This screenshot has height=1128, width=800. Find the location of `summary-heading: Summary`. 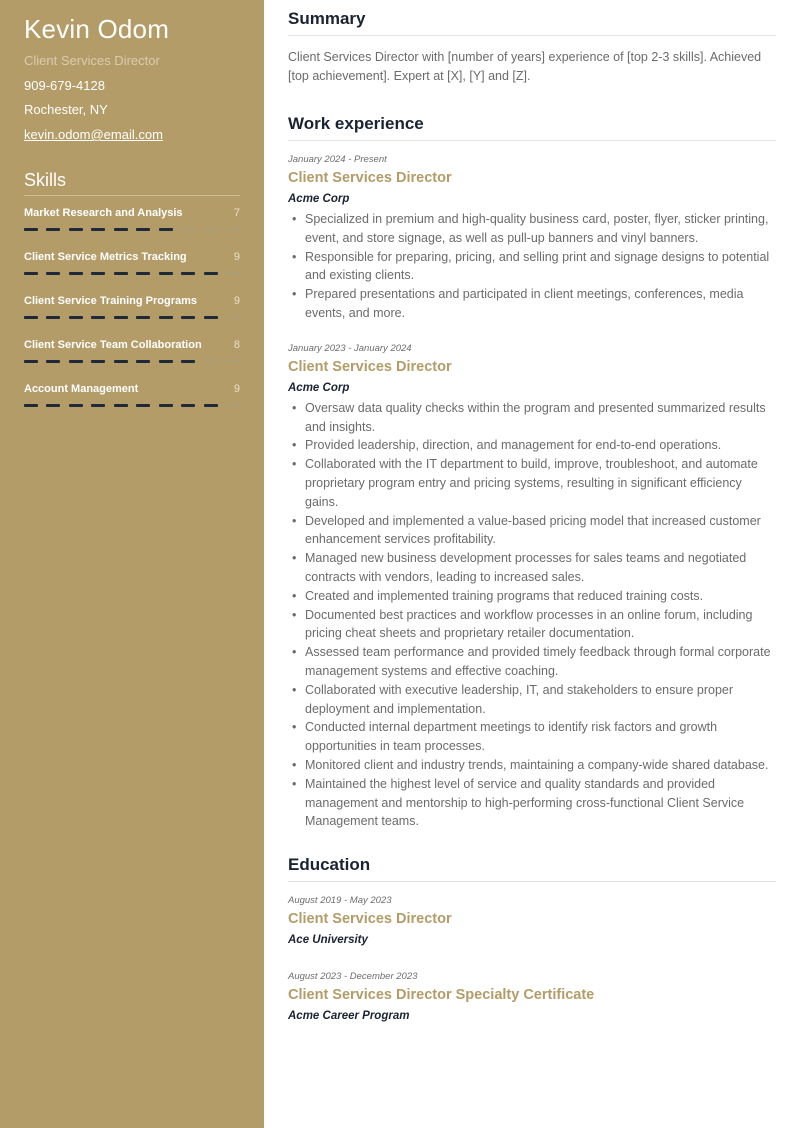

summary-heading: Summary is located at coordinates (327, 18).